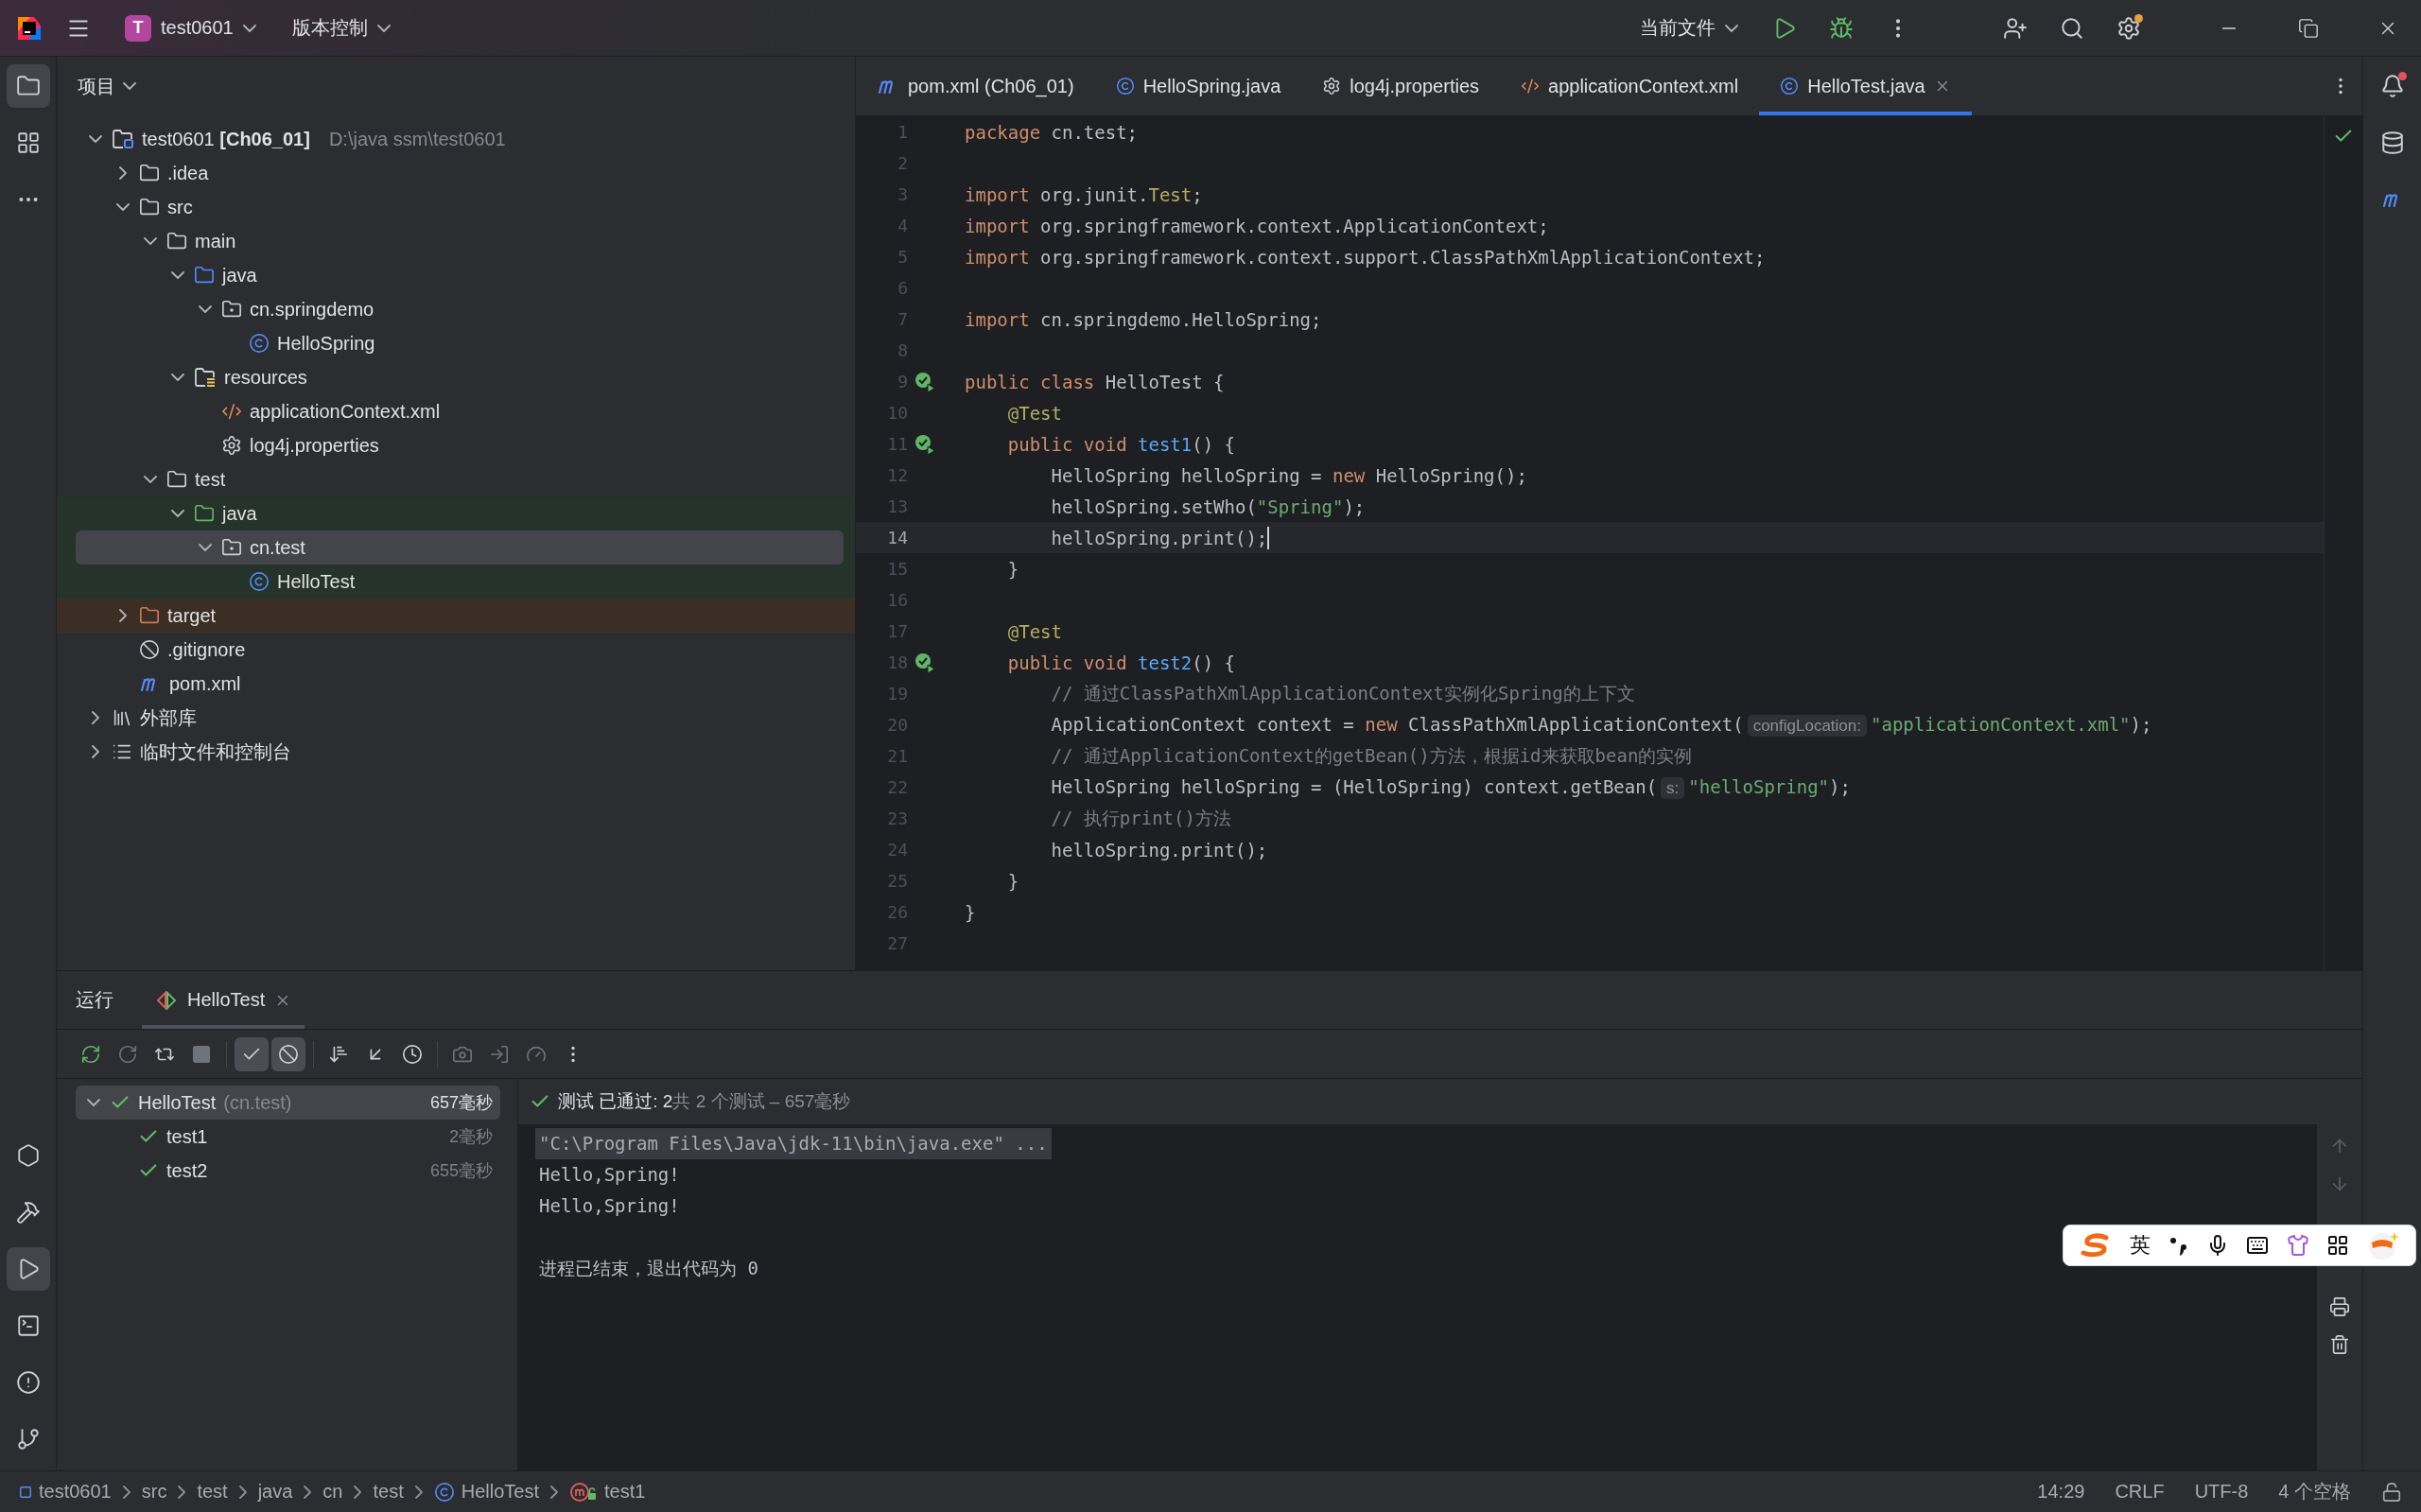 This screenshot has height=1512, width=2421. What do you see at coordinates (460, 411) in the screenshot?
I see `tree-item: applicationContext.xml` at bounding box center [460, 411].